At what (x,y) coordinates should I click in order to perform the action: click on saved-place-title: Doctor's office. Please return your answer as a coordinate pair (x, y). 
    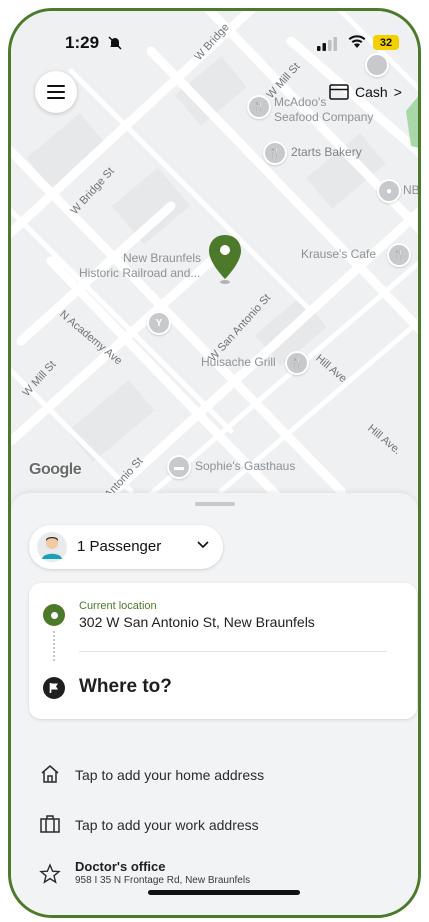
    Looking at the image, I should click on (120, 866).